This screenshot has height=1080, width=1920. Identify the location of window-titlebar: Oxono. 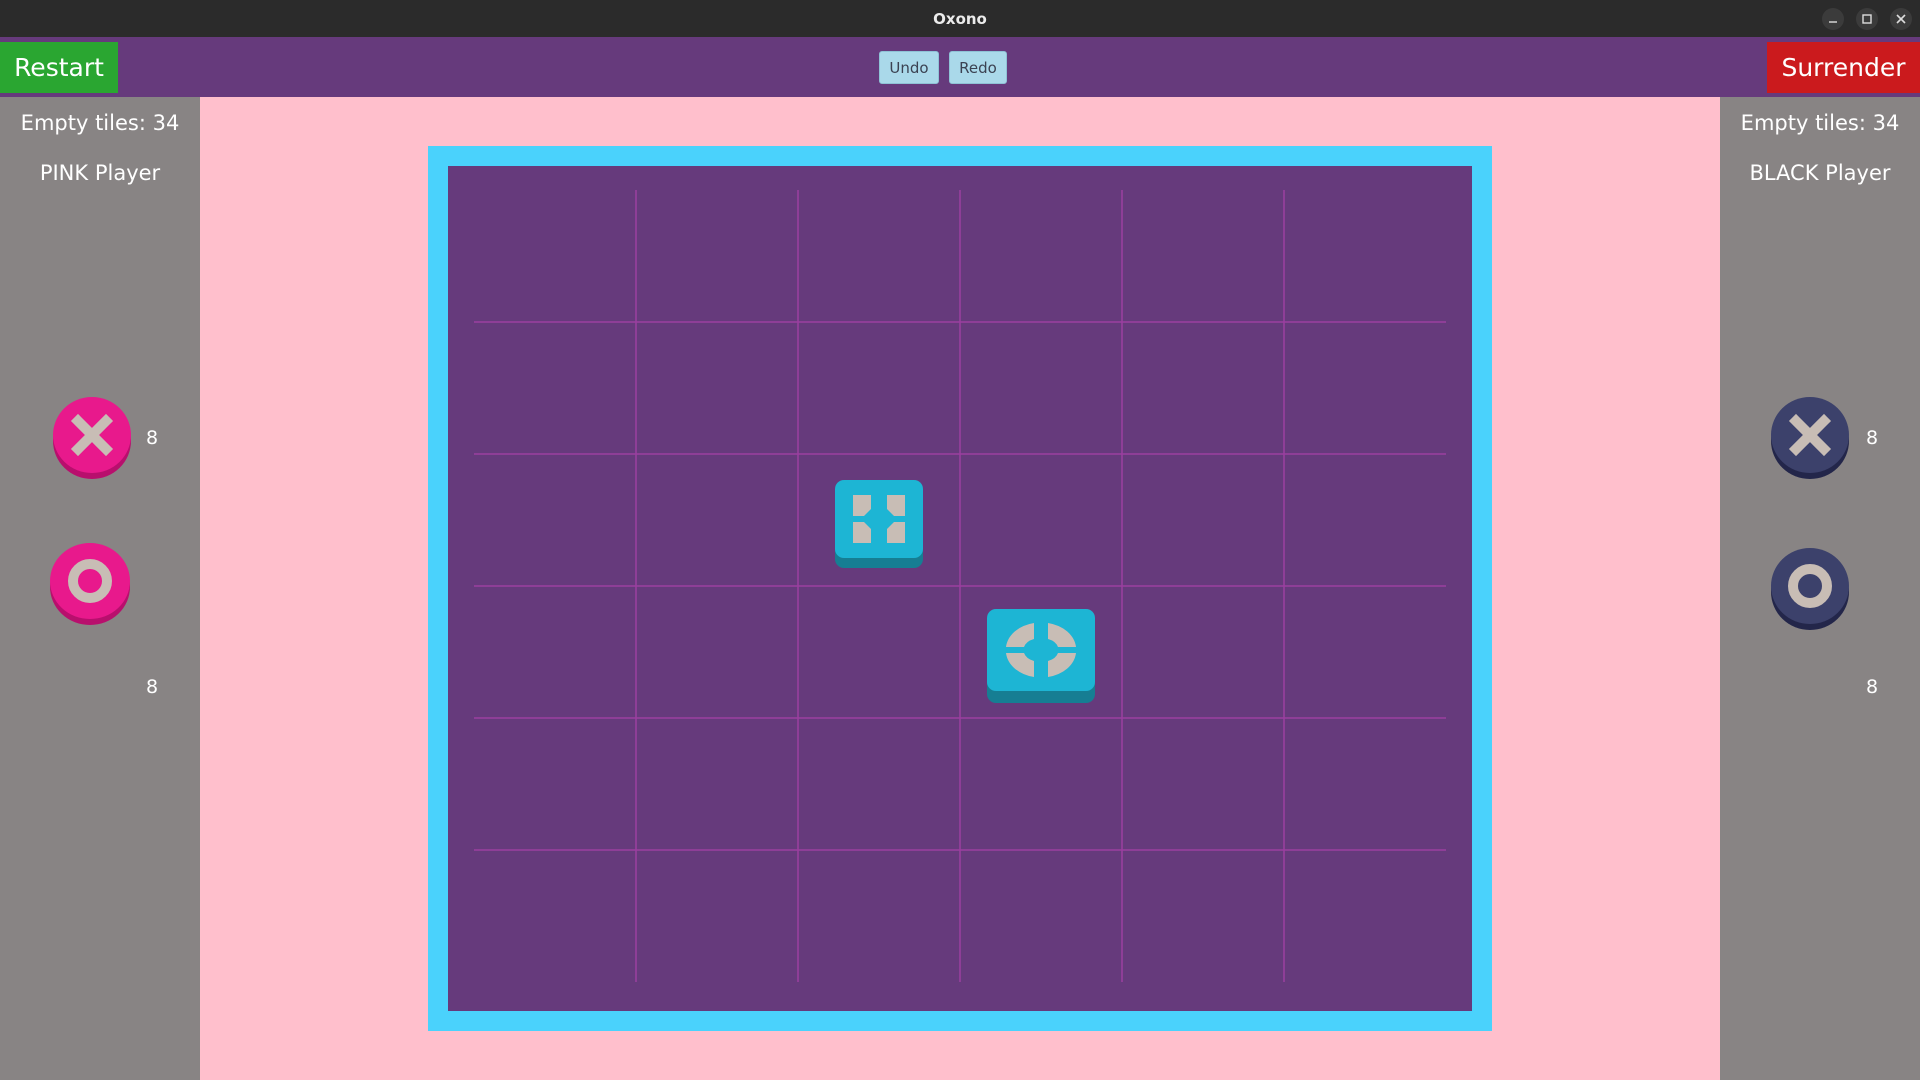
(960, 18).